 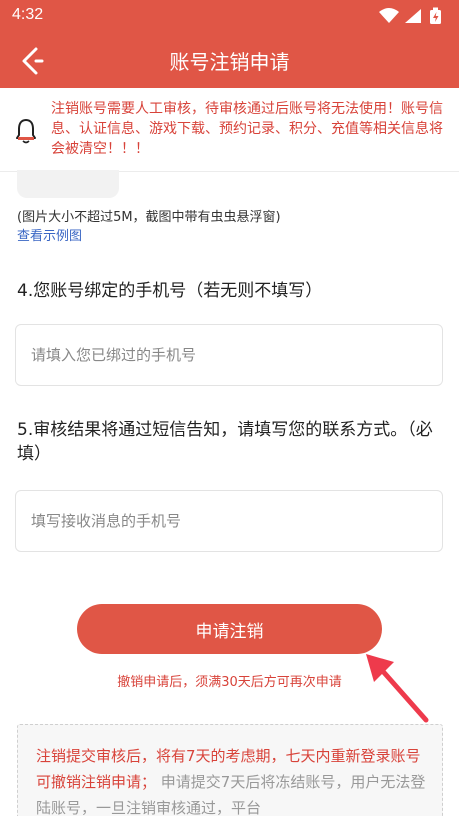 I want to click on contact-phone-input, so click(x=229, y=521).